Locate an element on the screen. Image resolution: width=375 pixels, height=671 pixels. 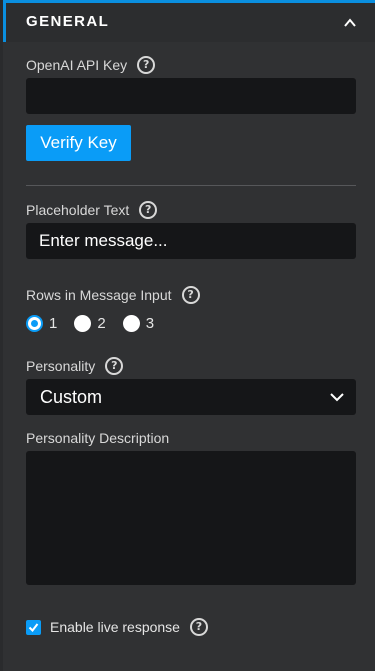
api-key-input is located at coordinates (191, 96).